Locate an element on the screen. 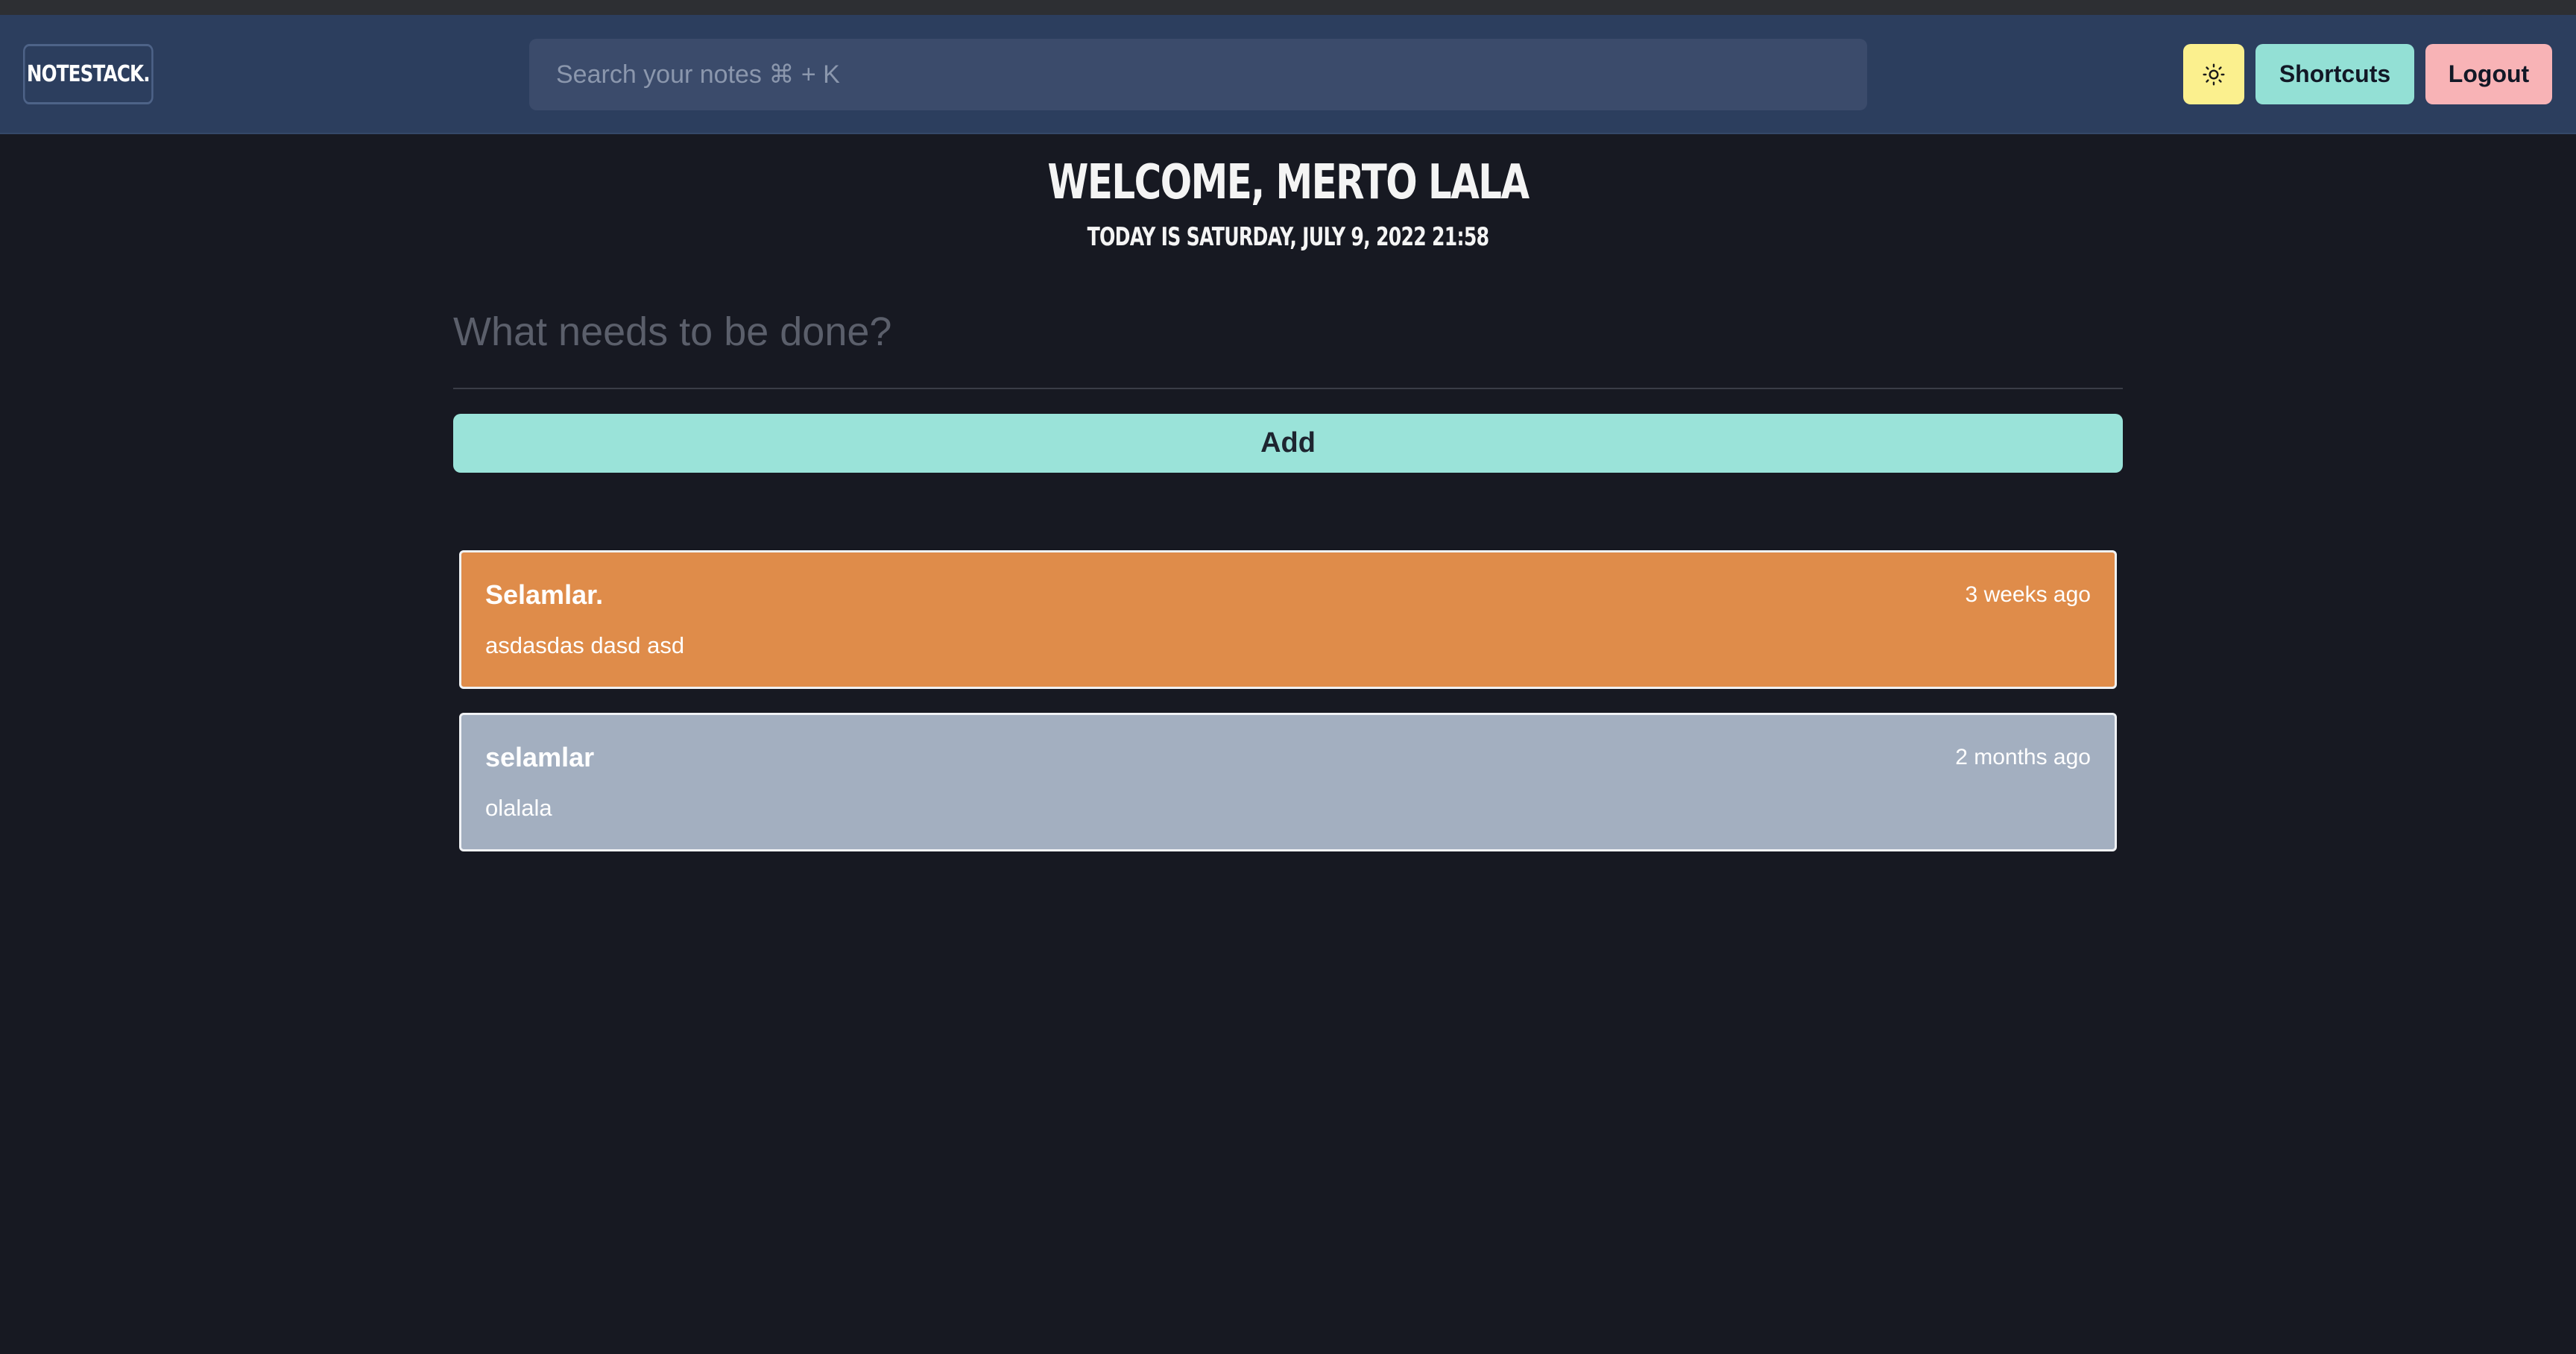 This screenshot has width=2576, height=1354. shortcuts-button: Shortcuts is located at coordinates (2334, 74).